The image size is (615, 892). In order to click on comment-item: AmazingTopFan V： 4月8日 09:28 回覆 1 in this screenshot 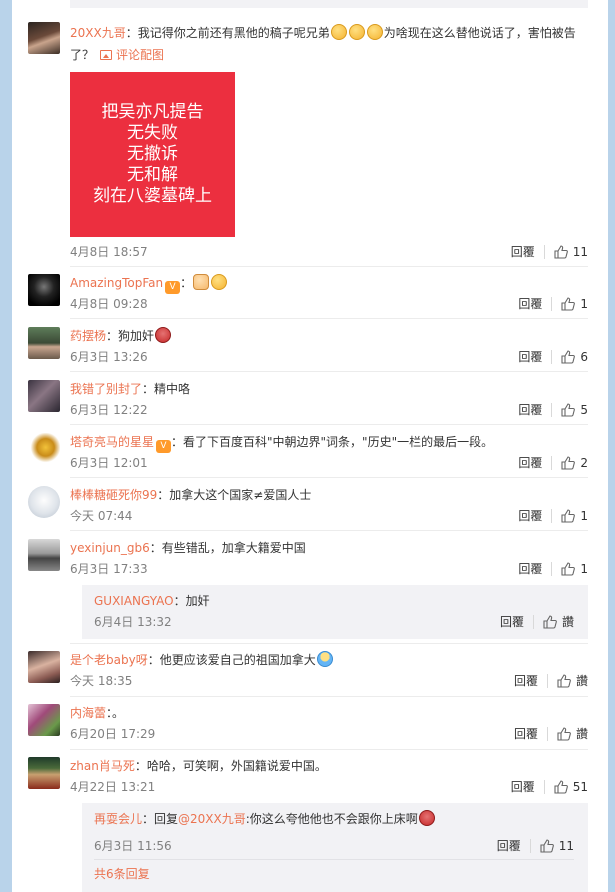, I will do `click(308, 294)`.